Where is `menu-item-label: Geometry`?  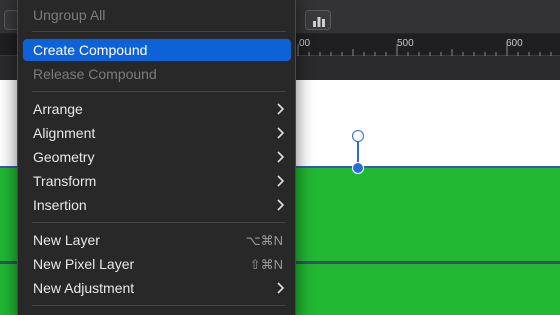
menu-item-label: Geometry is located at coordinates (64, 157).